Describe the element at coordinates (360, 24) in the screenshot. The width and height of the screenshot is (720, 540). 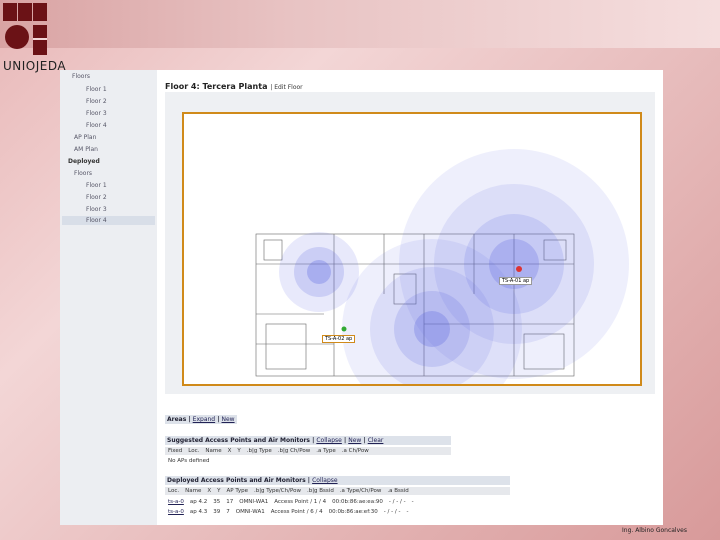
I see `header-band` at that location.